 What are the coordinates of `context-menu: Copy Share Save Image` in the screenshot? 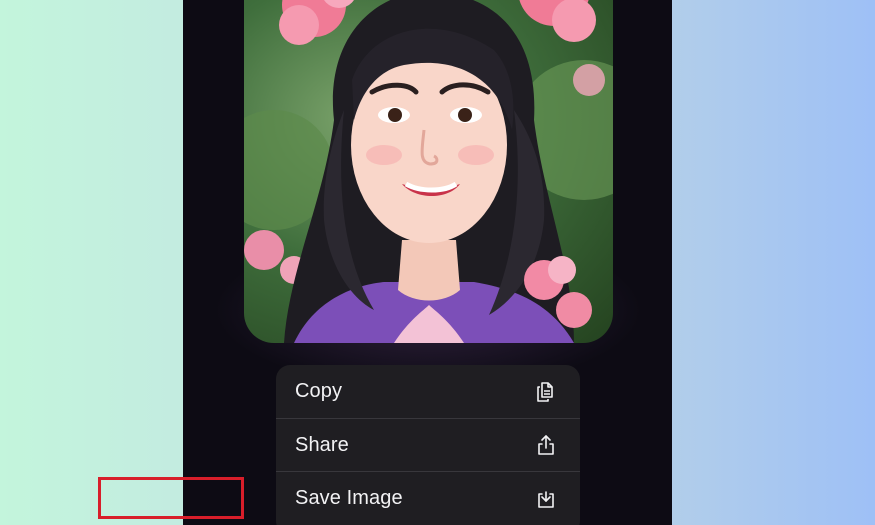 It's located at (428, 445).